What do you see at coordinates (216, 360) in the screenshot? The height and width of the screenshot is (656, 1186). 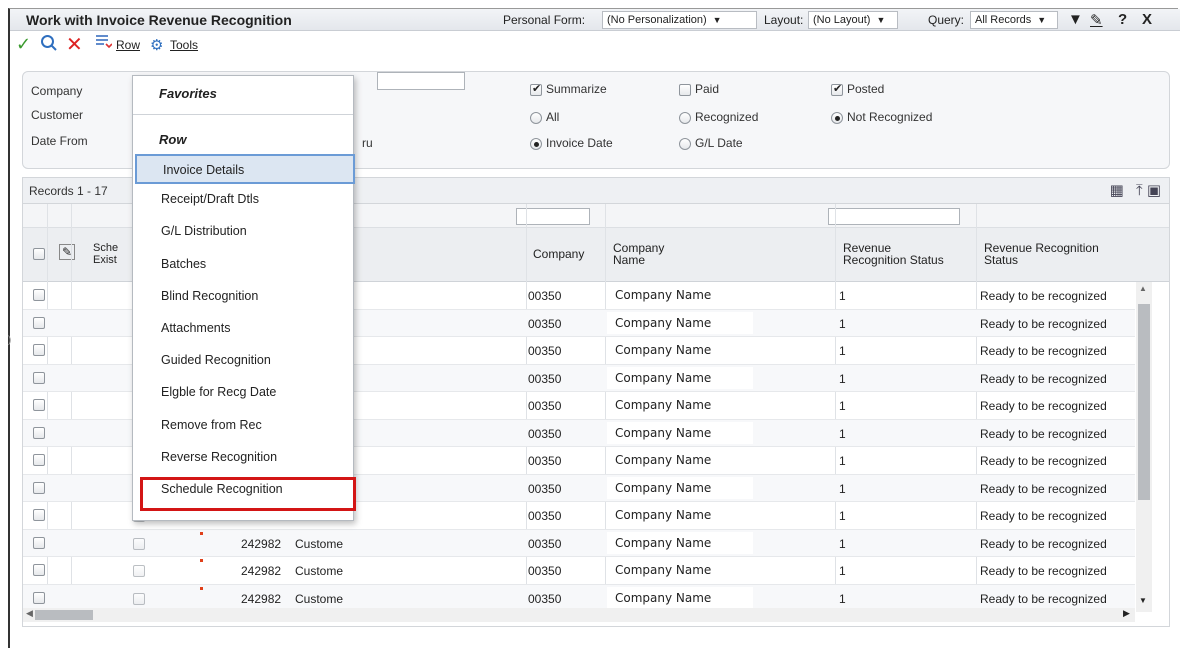 I see `menu-item-guided-recognition: Guided Recognition` at bounding box center [216, 360].